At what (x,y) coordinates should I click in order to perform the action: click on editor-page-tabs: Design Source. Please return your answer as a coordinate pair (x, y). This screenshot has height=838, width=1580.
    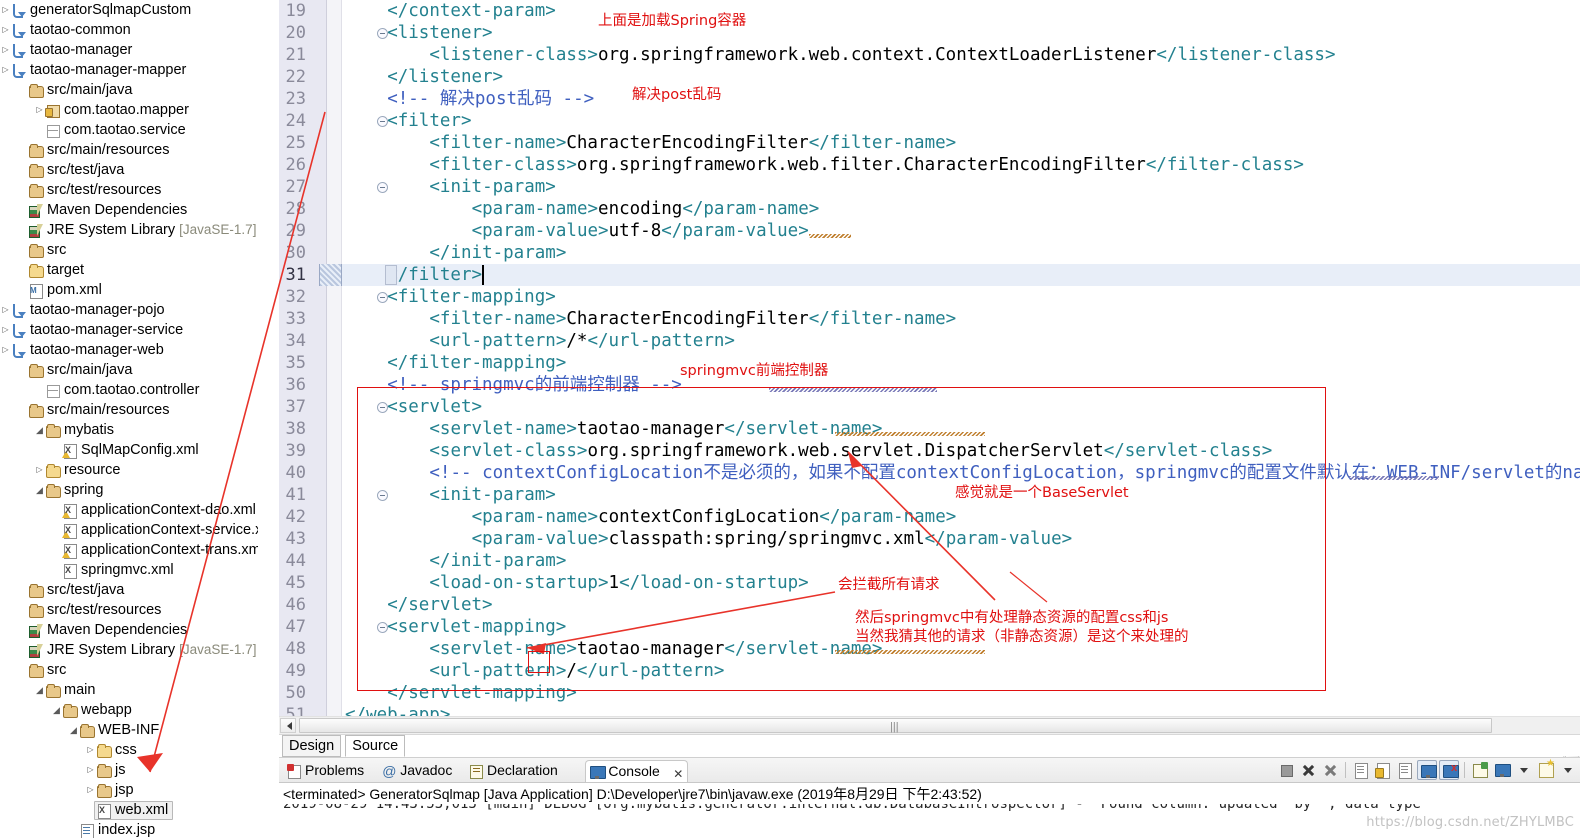
    Looking at the image, I should click on (929, 745).